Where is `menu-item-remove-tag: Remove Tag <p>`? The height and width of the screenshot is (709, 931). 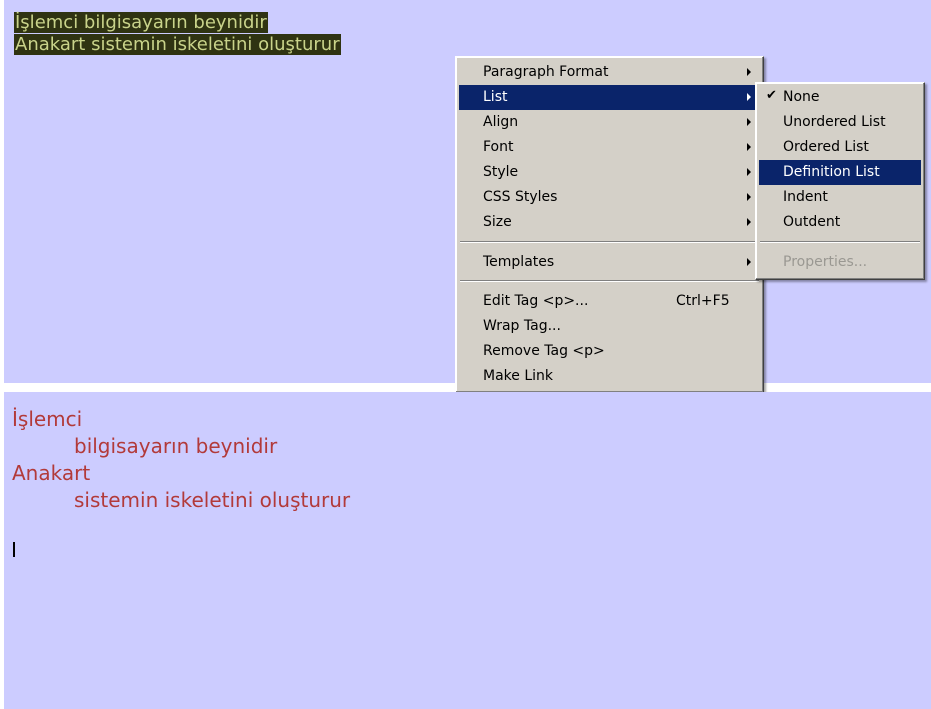 menu-item-remove-tag: Remove Tag <p> is located at coordinates (609, 351).